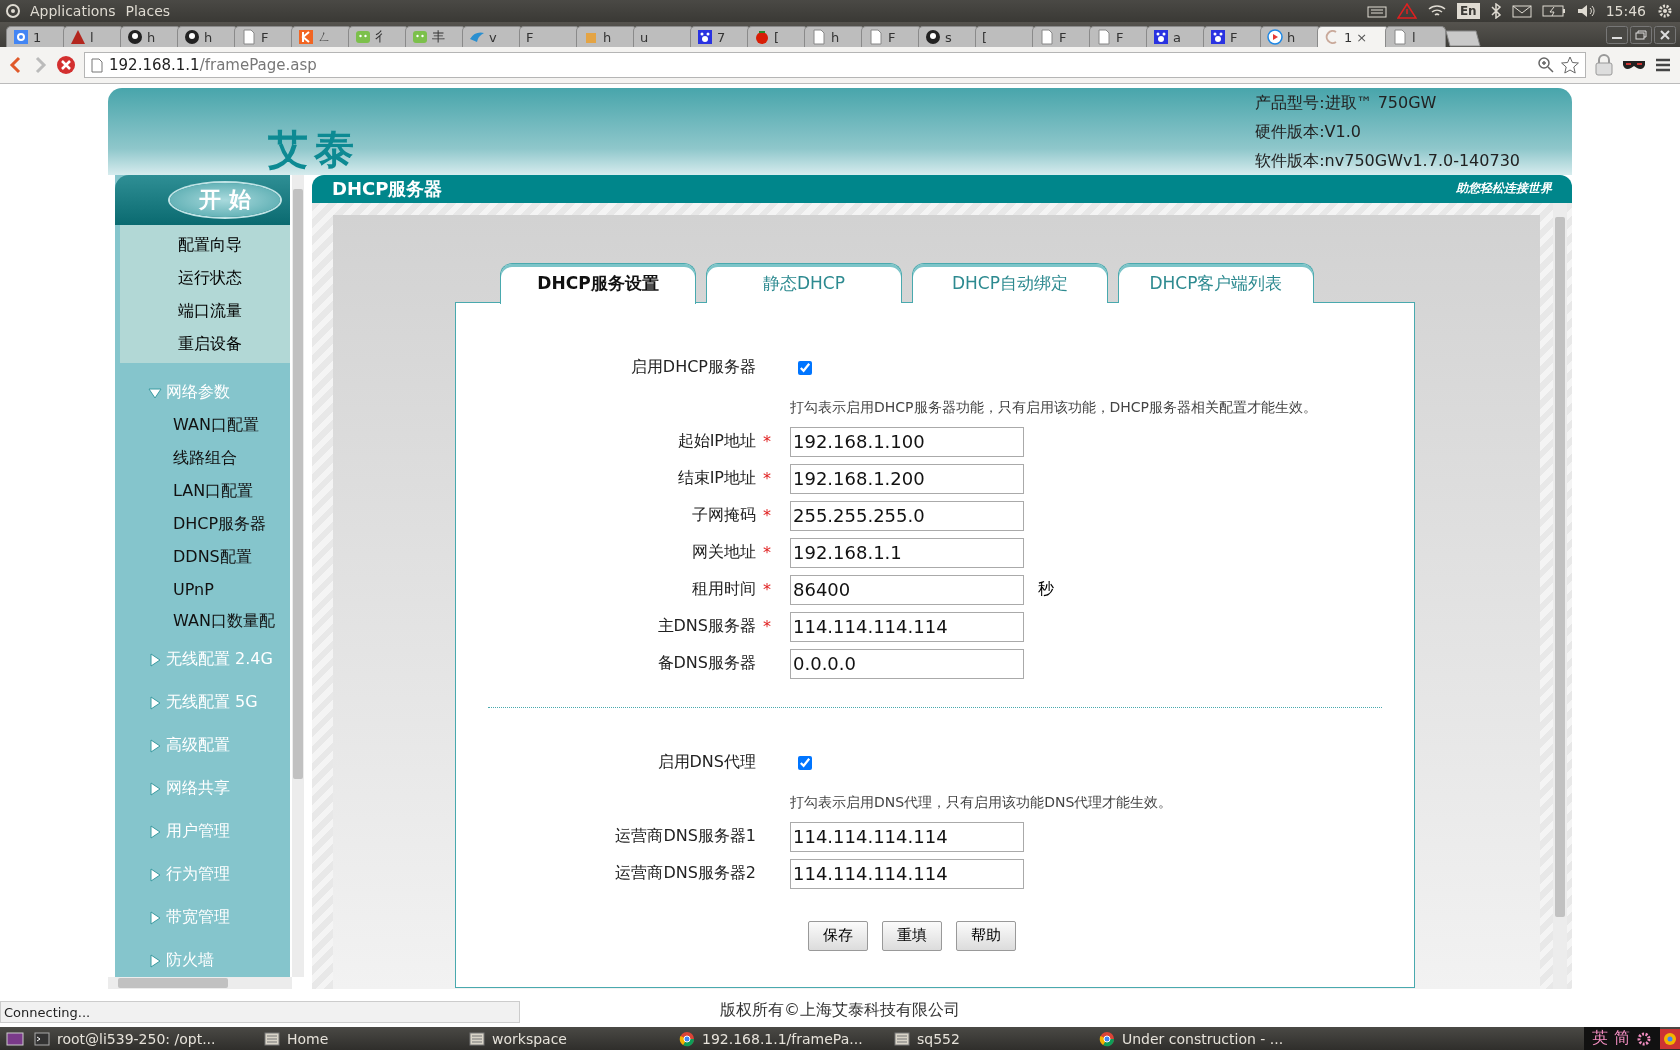 The image size is (1680, 1050). What do you see at coordinates (387, 188) in the screenshot?
I see `section-title: DHCP服务器` at bounding box center [387, 188].